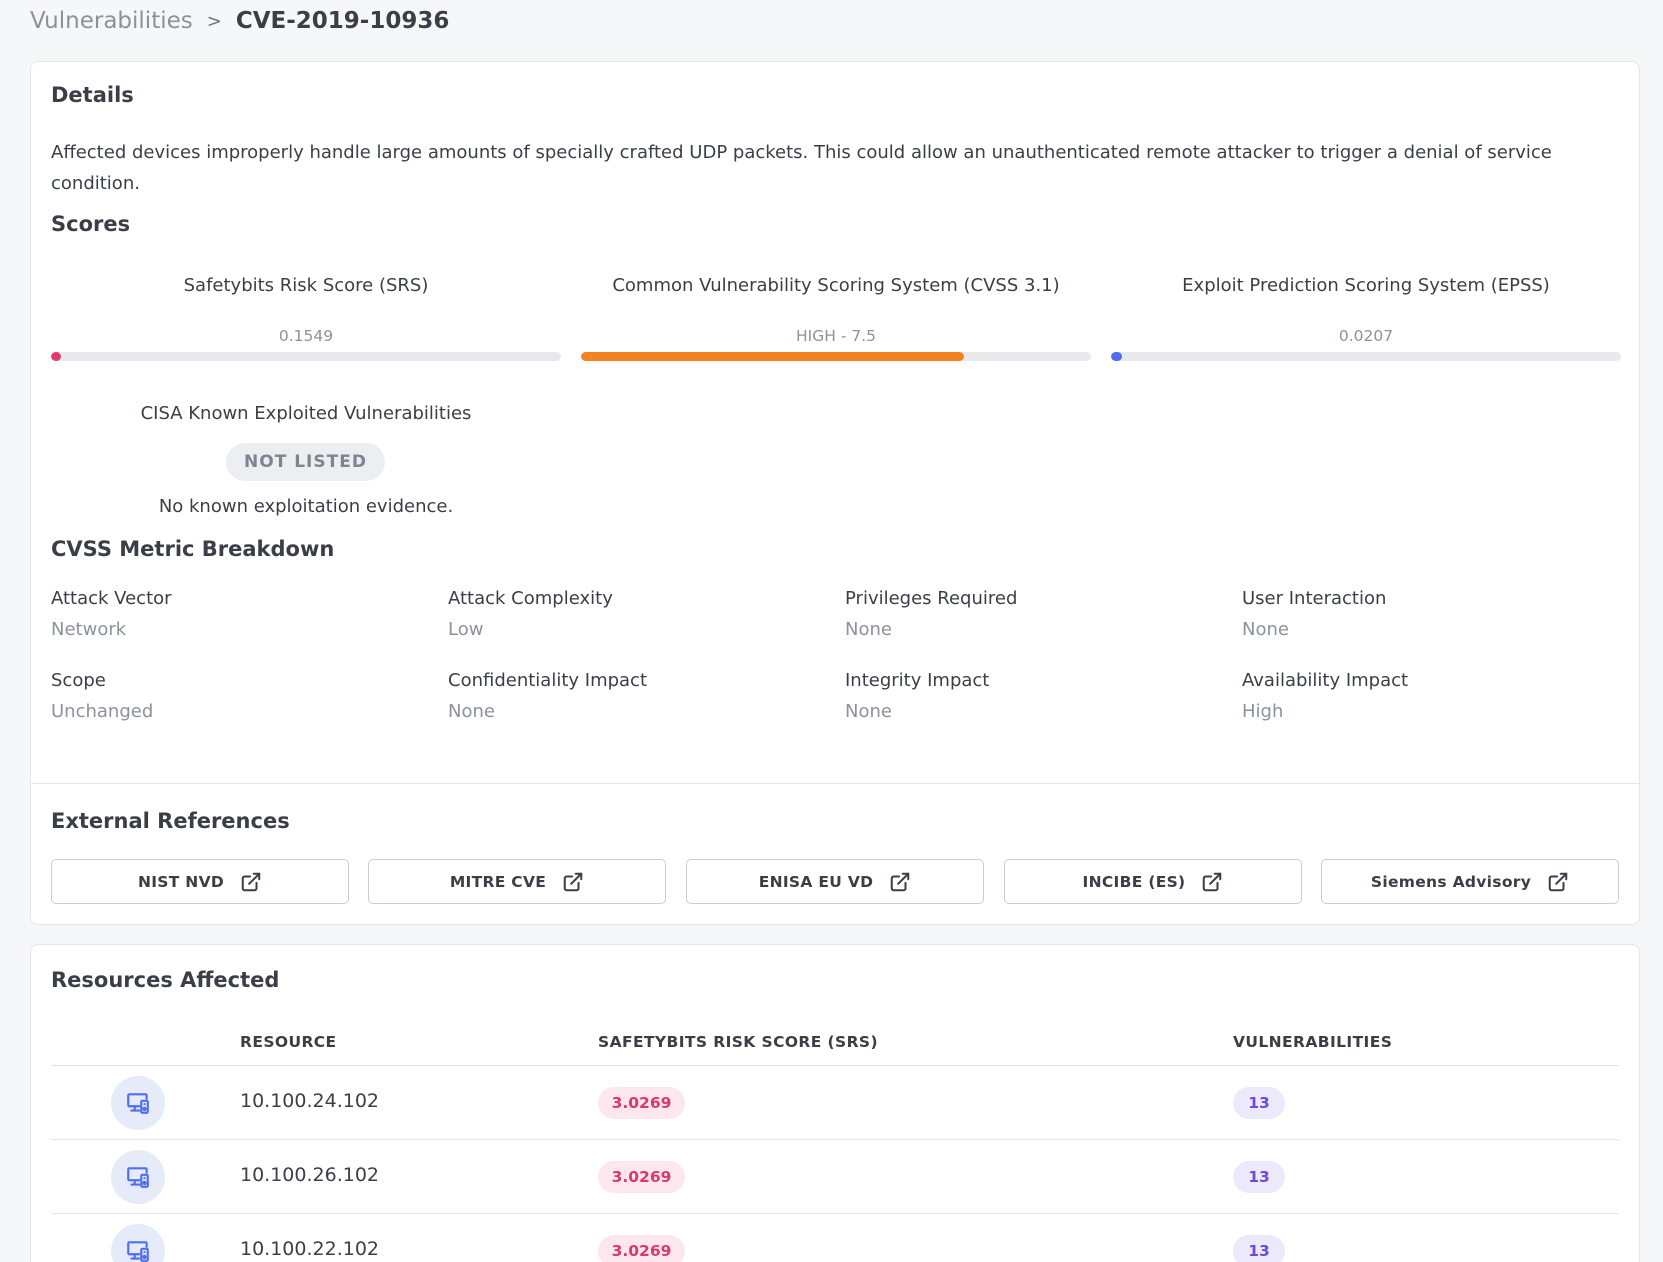 This screenshot has width=1663, height=1262. I want to click on score-value: HIGH - 7.5, so click(836, 336).